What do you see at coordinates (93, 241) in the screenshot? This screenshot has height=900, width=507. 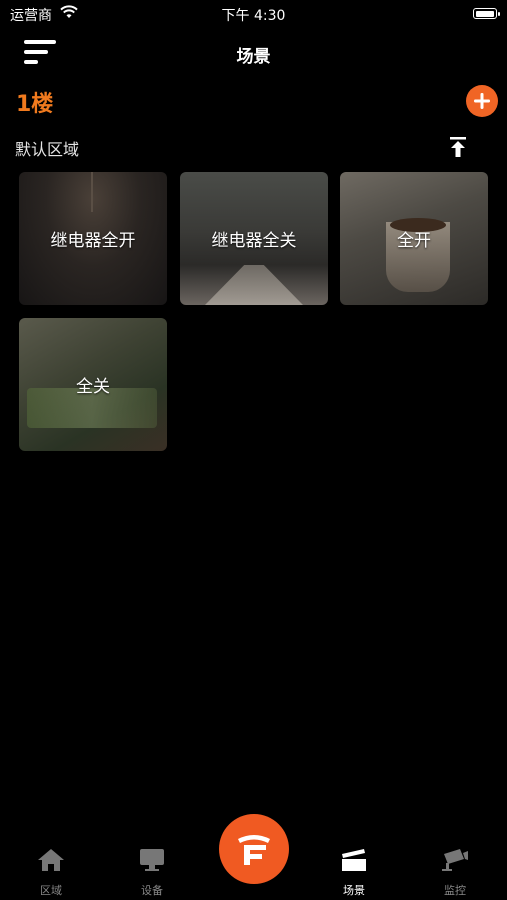 I see `scene-label: 继电器全开` at bounding box center [93, 241].